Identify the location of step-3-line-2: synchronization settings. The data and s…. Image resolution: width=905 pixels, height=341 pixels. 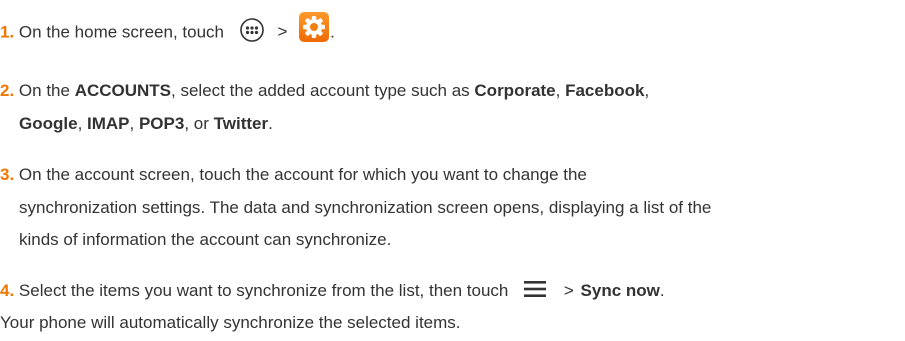
(365, 208).